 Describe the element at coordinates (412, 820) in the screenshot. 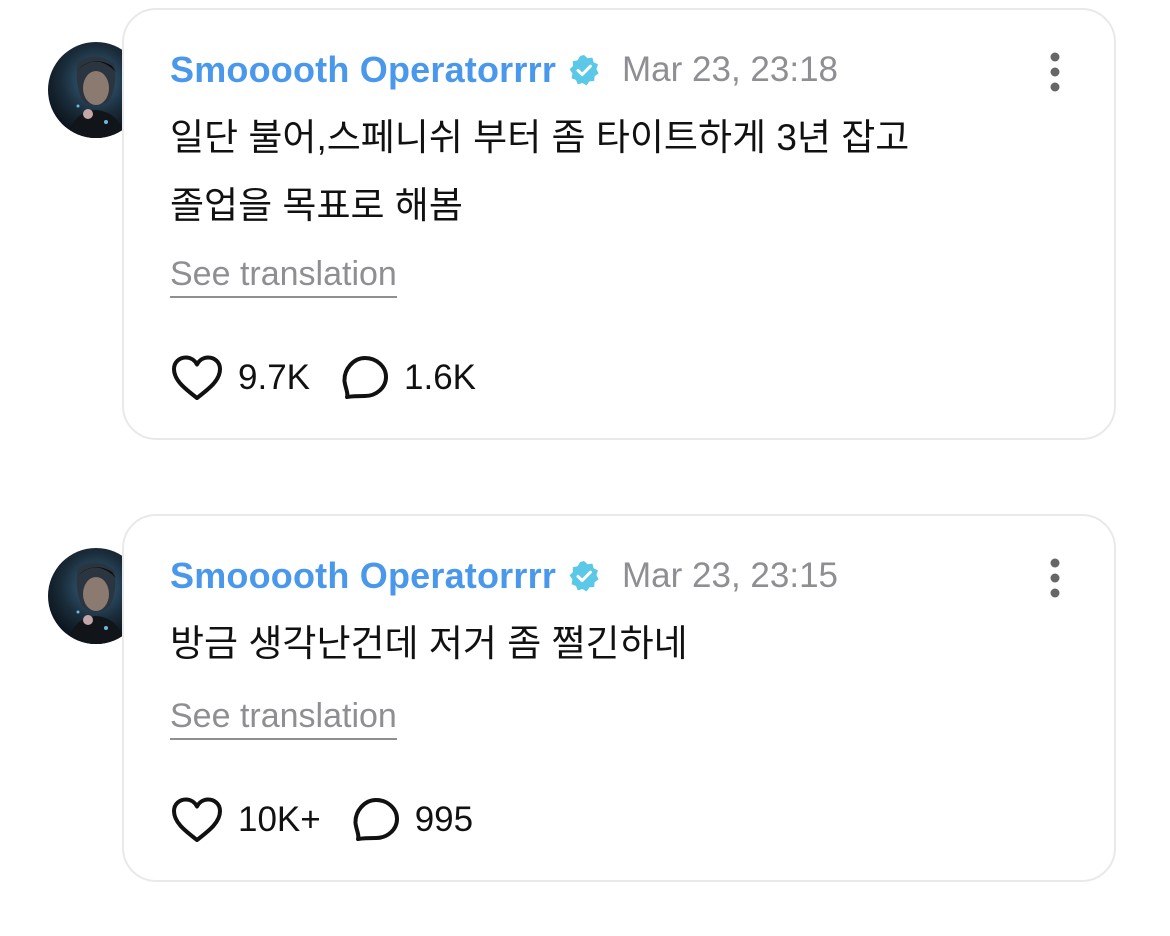

I see `comment-button: 995` at that location.